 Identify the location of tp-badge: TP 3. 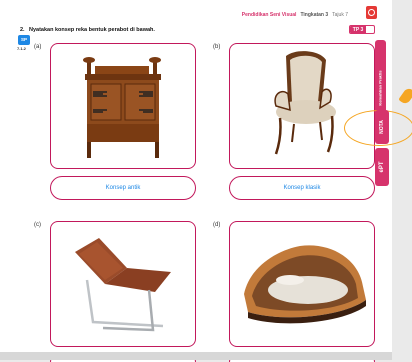
(362, 29).